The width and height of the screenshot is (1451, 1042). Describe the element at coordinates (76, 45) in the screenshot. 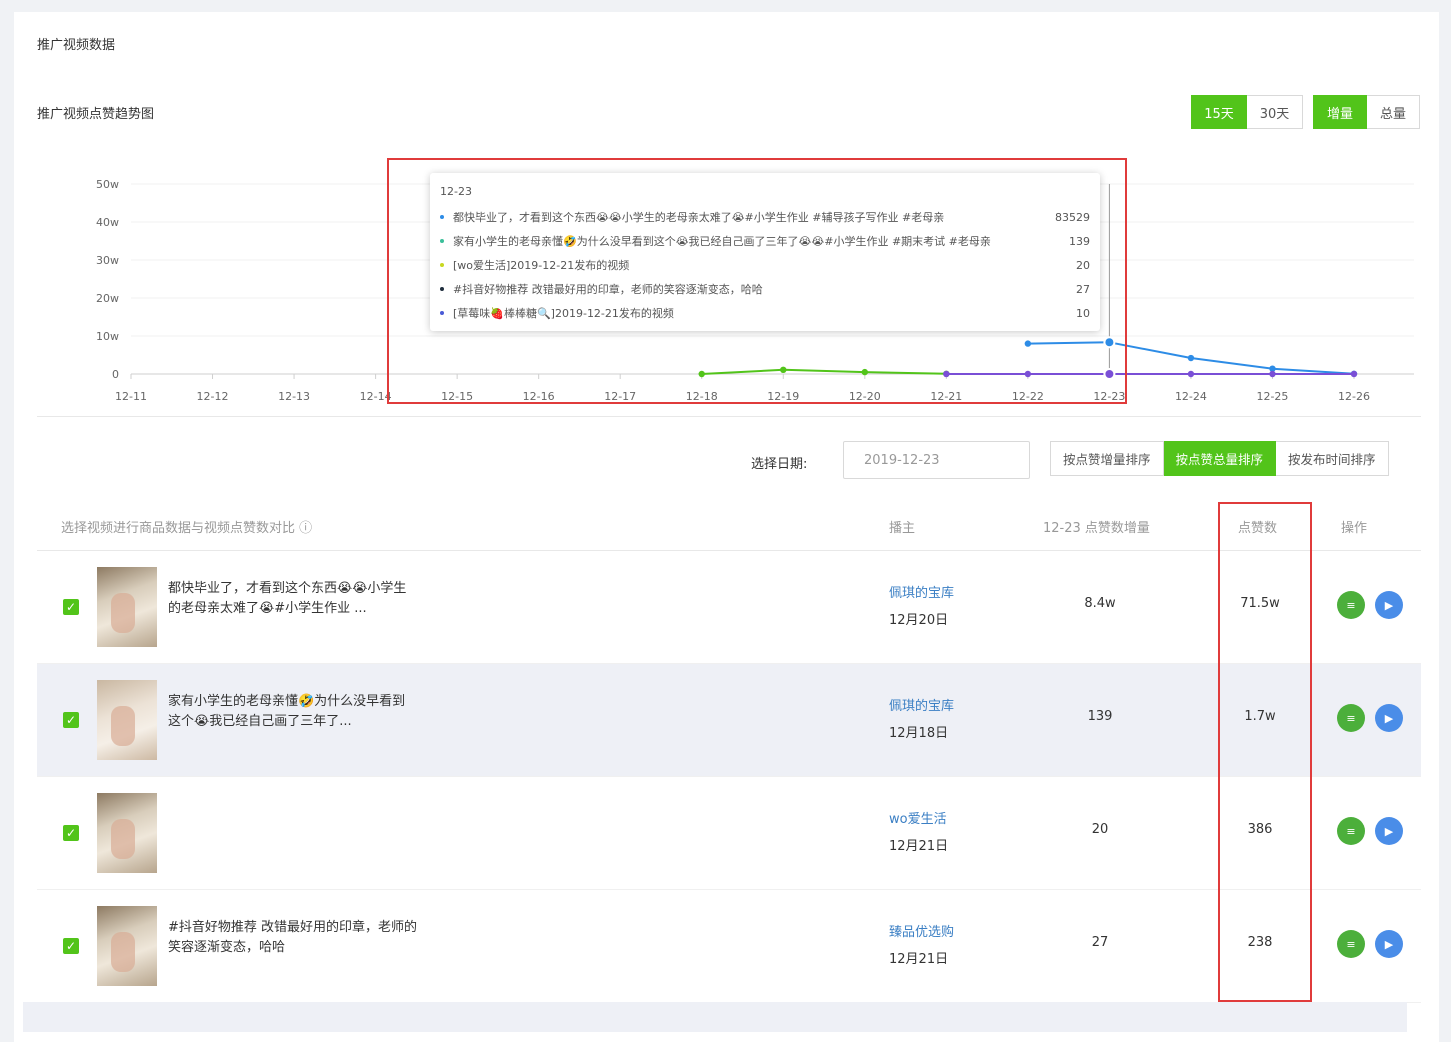

I see `section-title: 推广视频数据` at that location.